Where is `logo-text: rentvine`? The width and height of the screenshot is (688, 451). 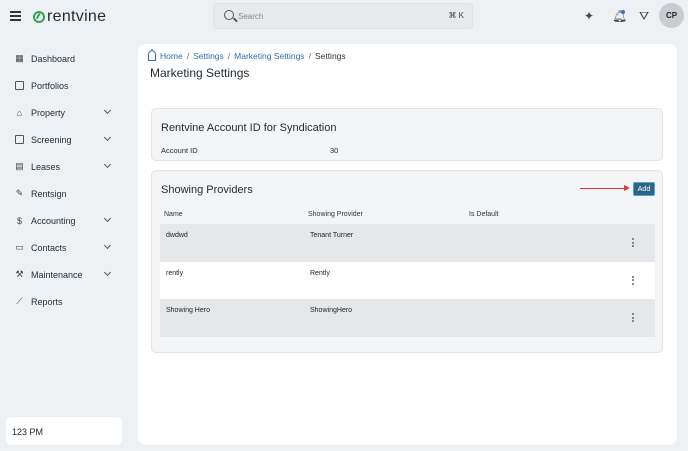
logo-text: rentvine is located at coordinates (77, 16).